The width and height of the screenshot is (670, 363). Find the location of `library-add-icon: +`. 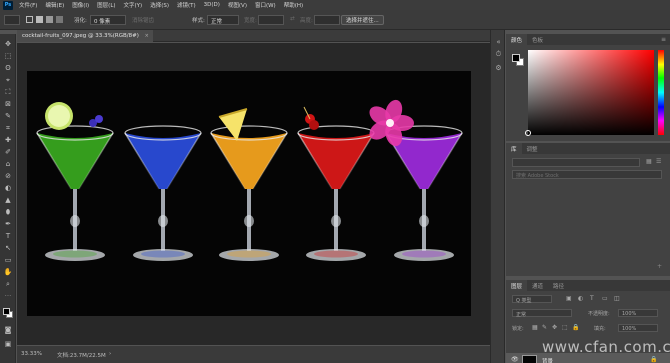

library-add-icon: + is located at coordinates (659, 266).